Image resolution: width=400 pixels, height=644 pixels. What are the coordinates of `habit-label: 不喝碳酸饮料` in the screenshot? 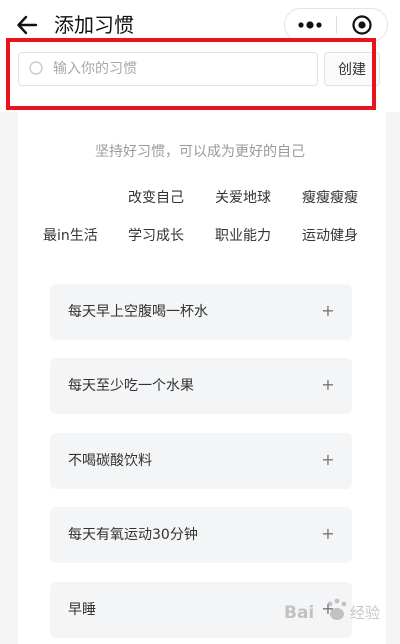 It's located at (110, 461).